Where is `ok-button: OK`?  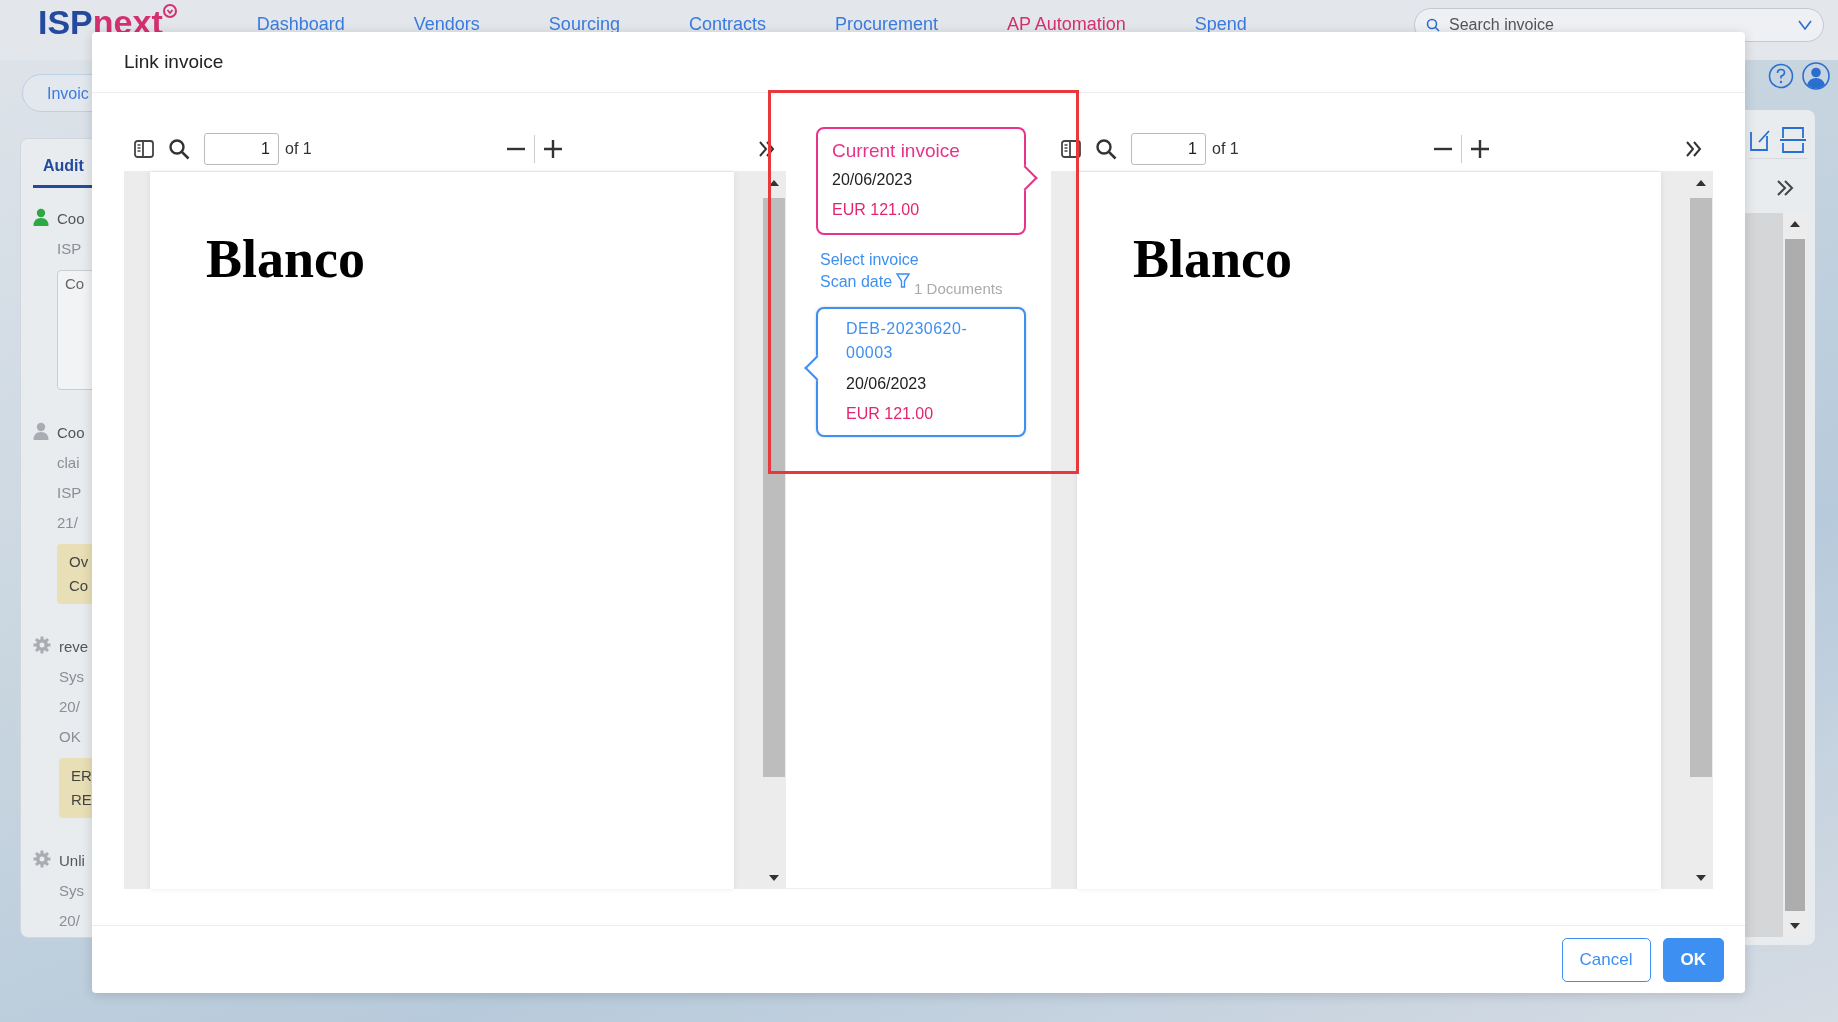 ok-button: OK is located at coordinates (1693, 960).